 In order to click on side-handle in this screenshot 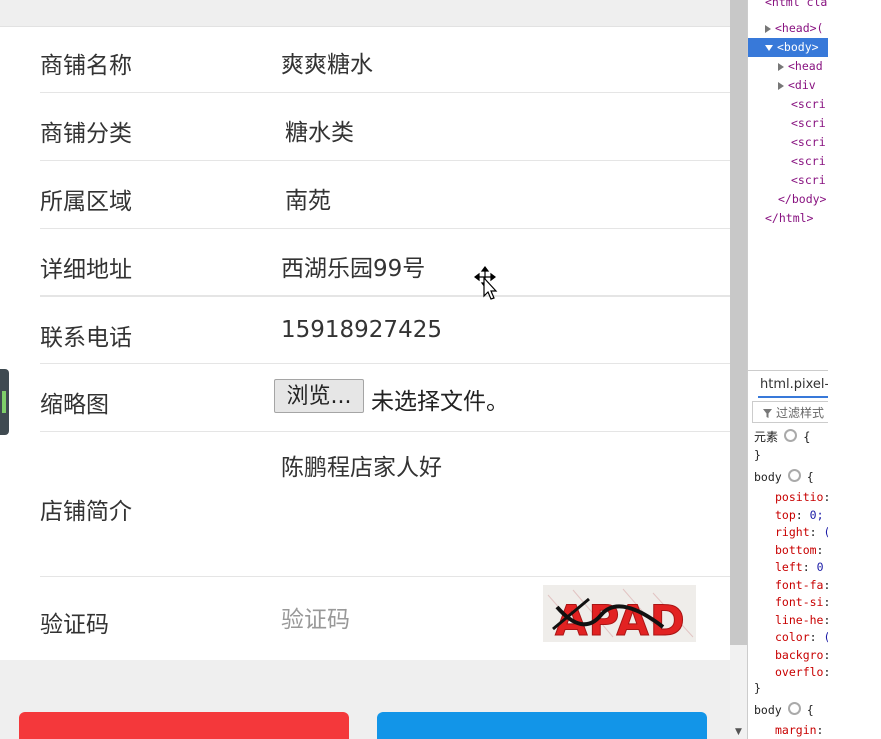, I will do `click(4, 402)`.